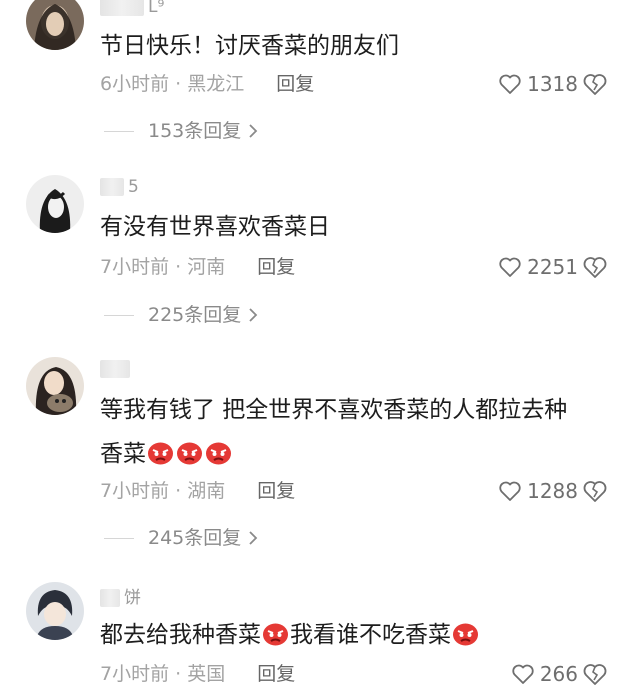  I want to click on view-replies-button: 225条回复, so click(181, 315).